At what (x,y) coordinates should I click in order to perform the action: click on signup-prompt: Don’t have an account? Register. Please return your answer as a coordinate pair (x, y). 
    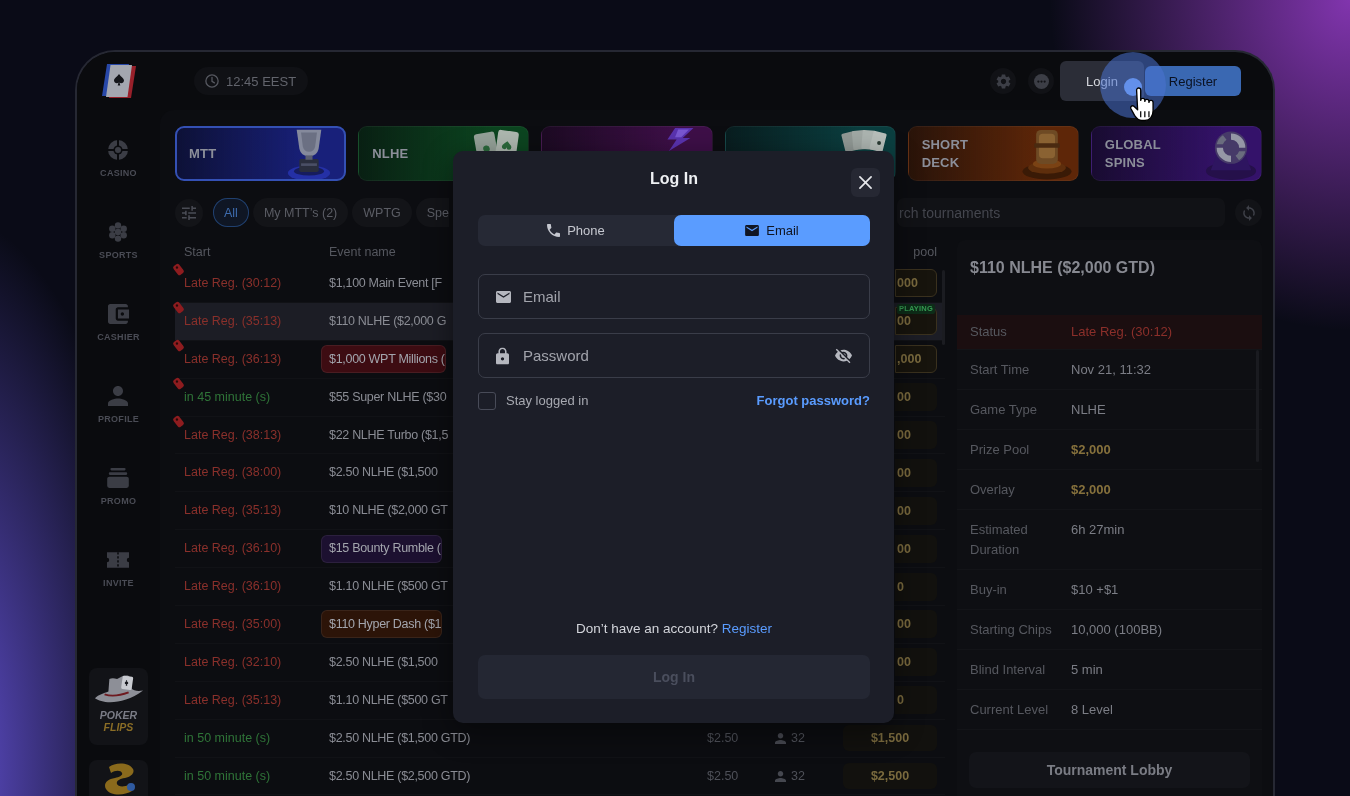
    Looking at the image, I should click on (674, 629).